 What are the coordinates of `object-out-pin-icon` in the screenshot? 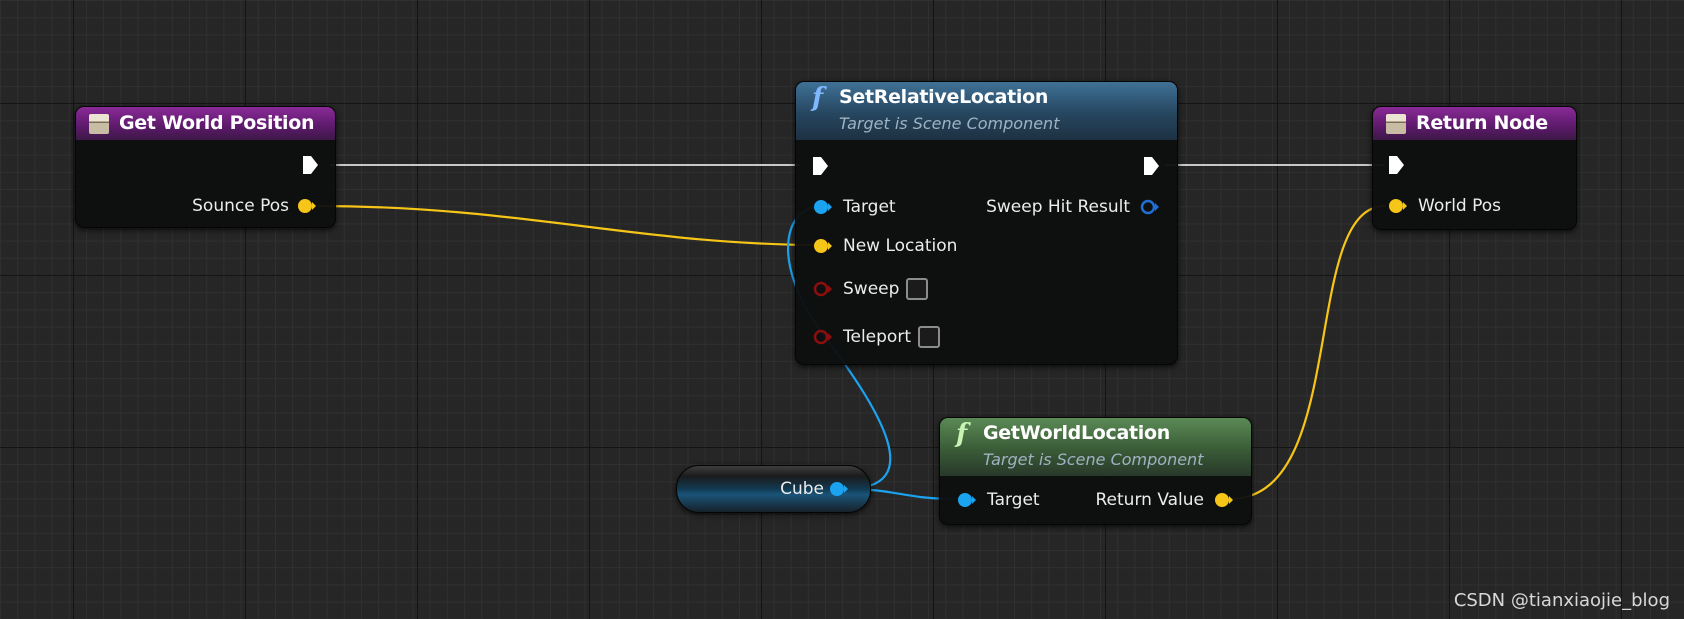 It's located at (838, 489).